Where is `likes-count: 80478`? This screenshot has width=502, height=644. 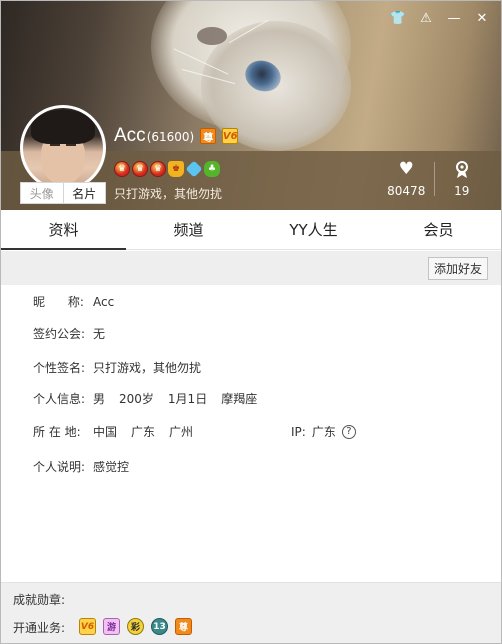
likes-count: 80478 is located at coordinates (406, 190).